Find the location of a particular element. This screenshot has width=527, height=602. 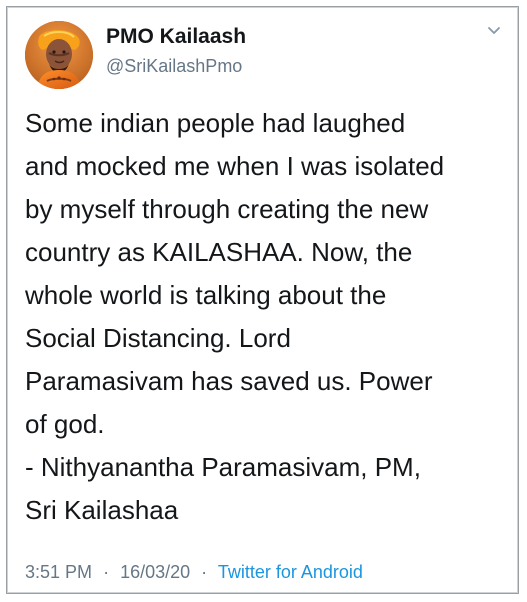

tweet-text-line: Some indian people had laughed is located at coordinates (215, 123).